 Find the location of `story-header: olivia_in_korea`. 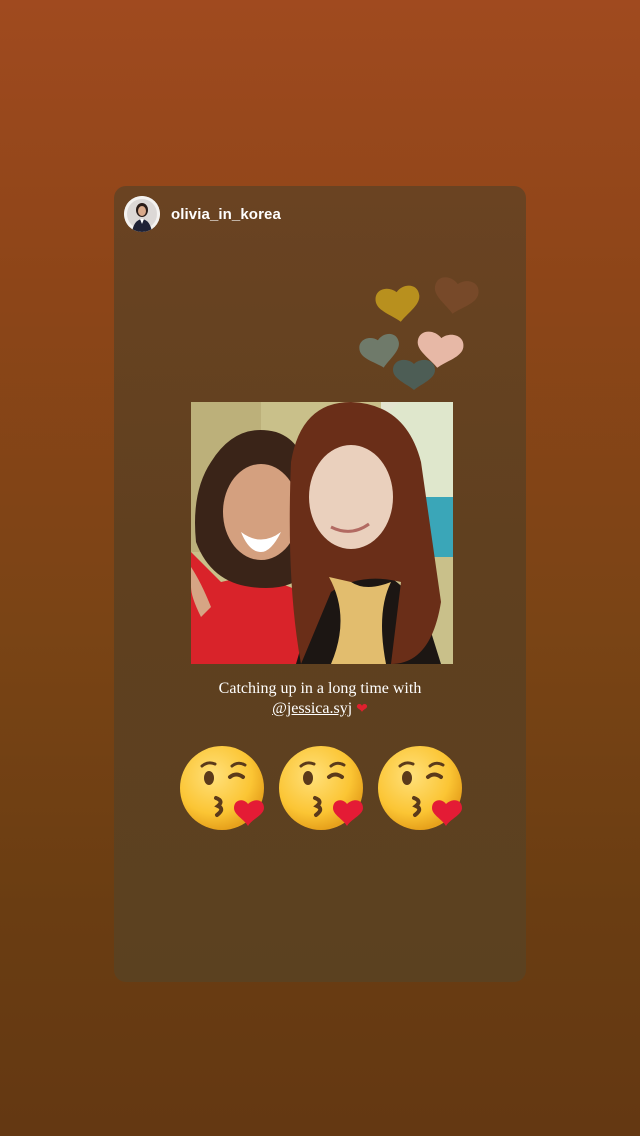

story-header: olivia_in_korea is located at coordinates (202, 214).